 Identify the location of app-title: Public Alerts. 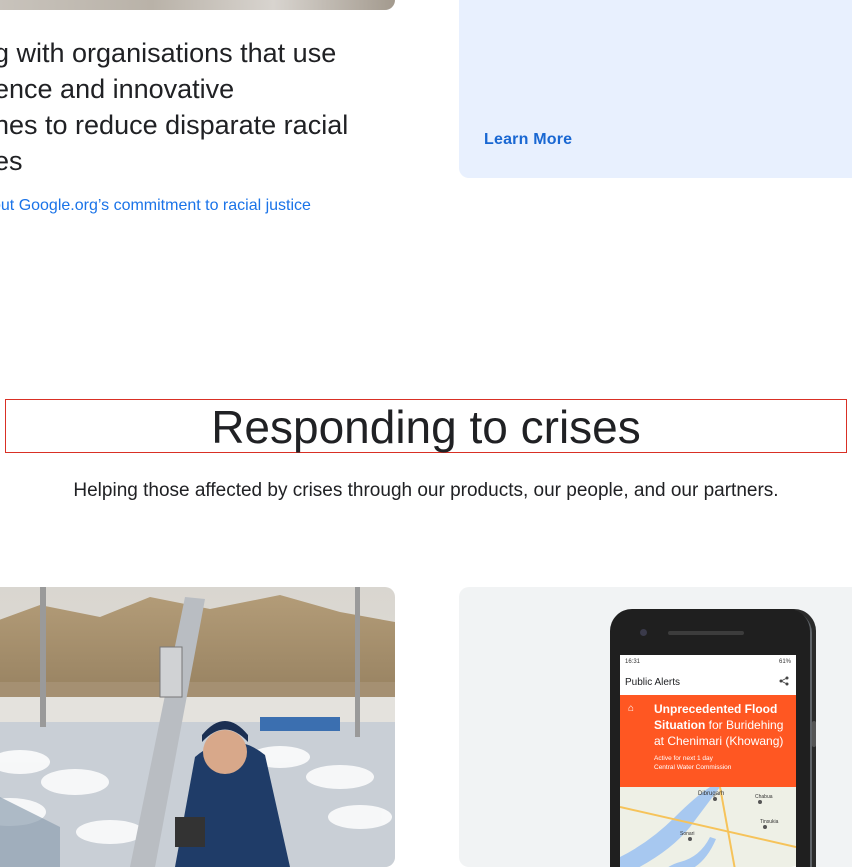
(653, 682).